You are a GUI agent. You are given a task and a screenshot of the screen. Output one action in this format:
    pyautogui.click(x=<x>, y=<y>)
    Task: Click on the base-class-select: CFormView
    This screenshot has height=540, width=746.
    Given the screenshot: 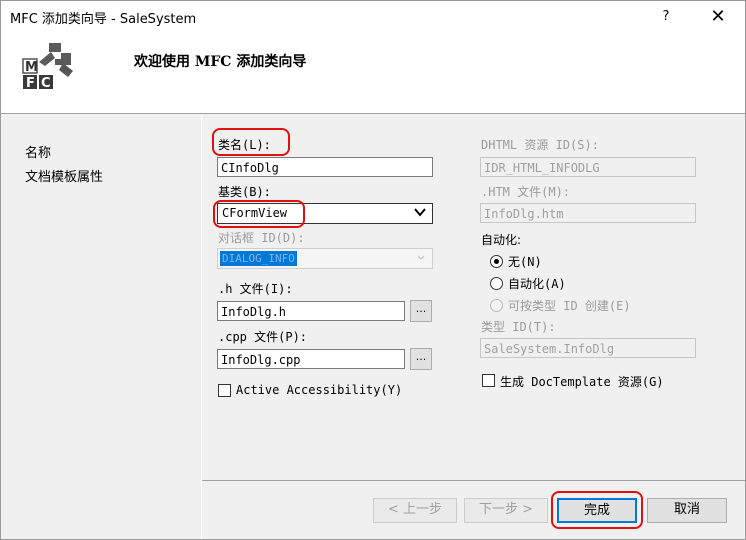 What is the action you would take?
    pyautogui.click(x=325, y=213)
    